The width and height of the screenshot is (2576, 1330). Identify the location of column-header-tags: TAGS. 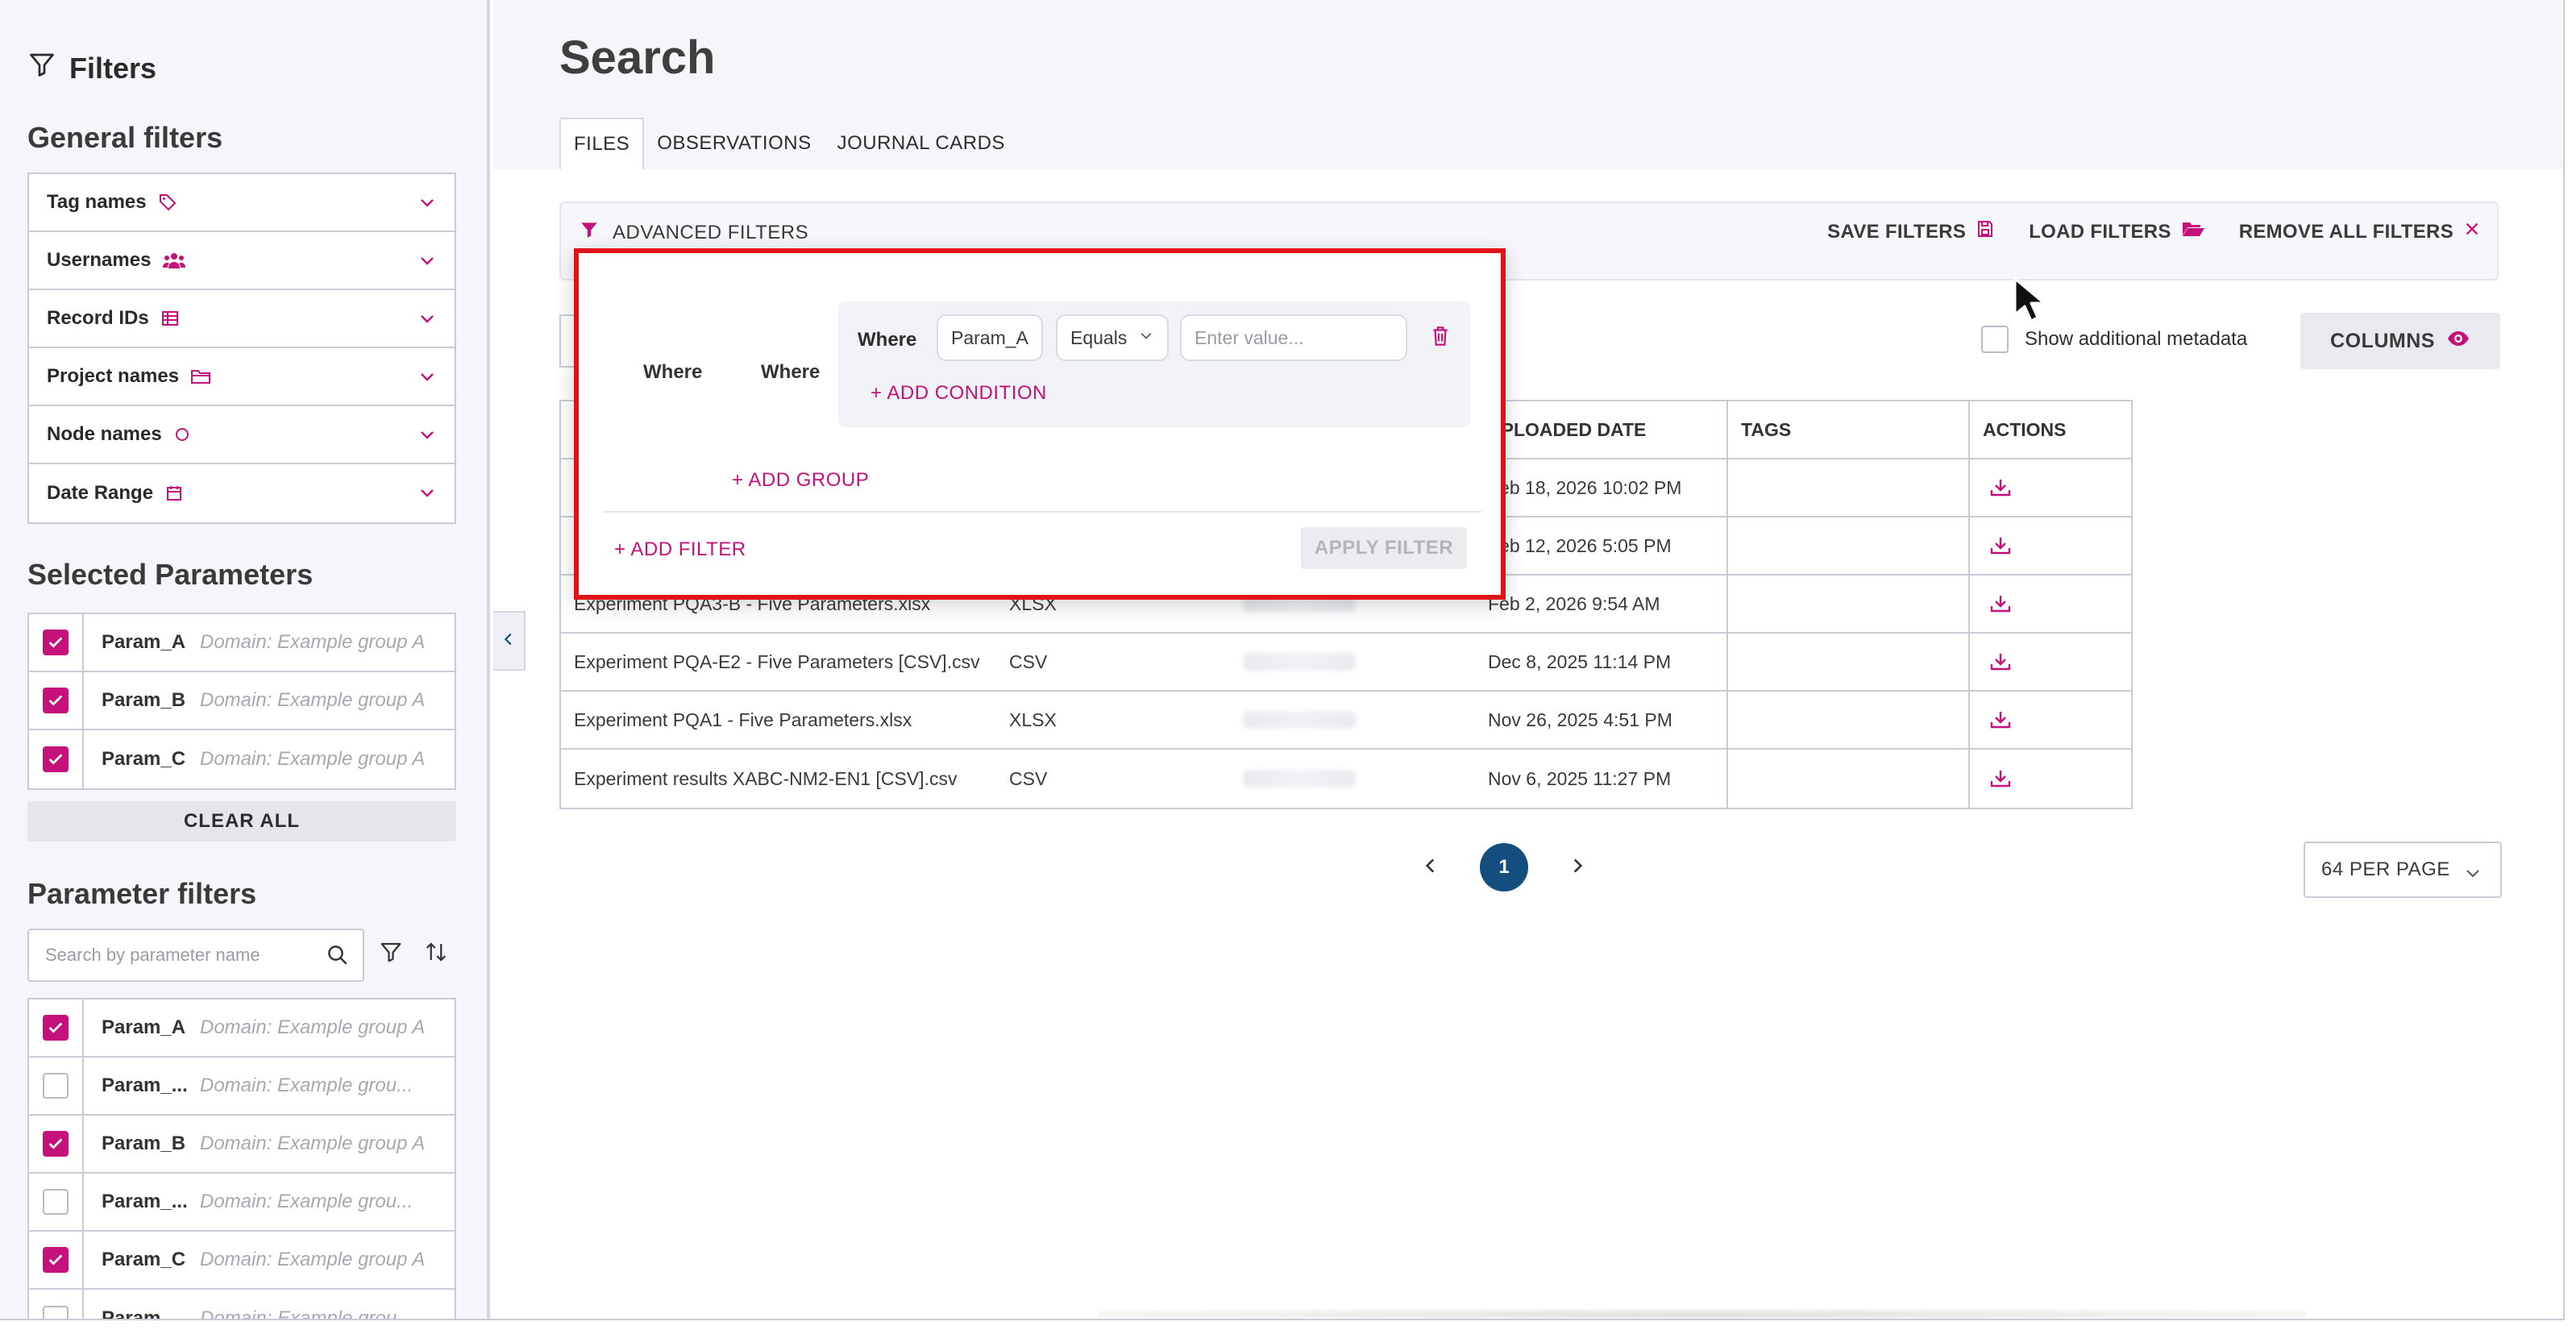
(1847, 429).